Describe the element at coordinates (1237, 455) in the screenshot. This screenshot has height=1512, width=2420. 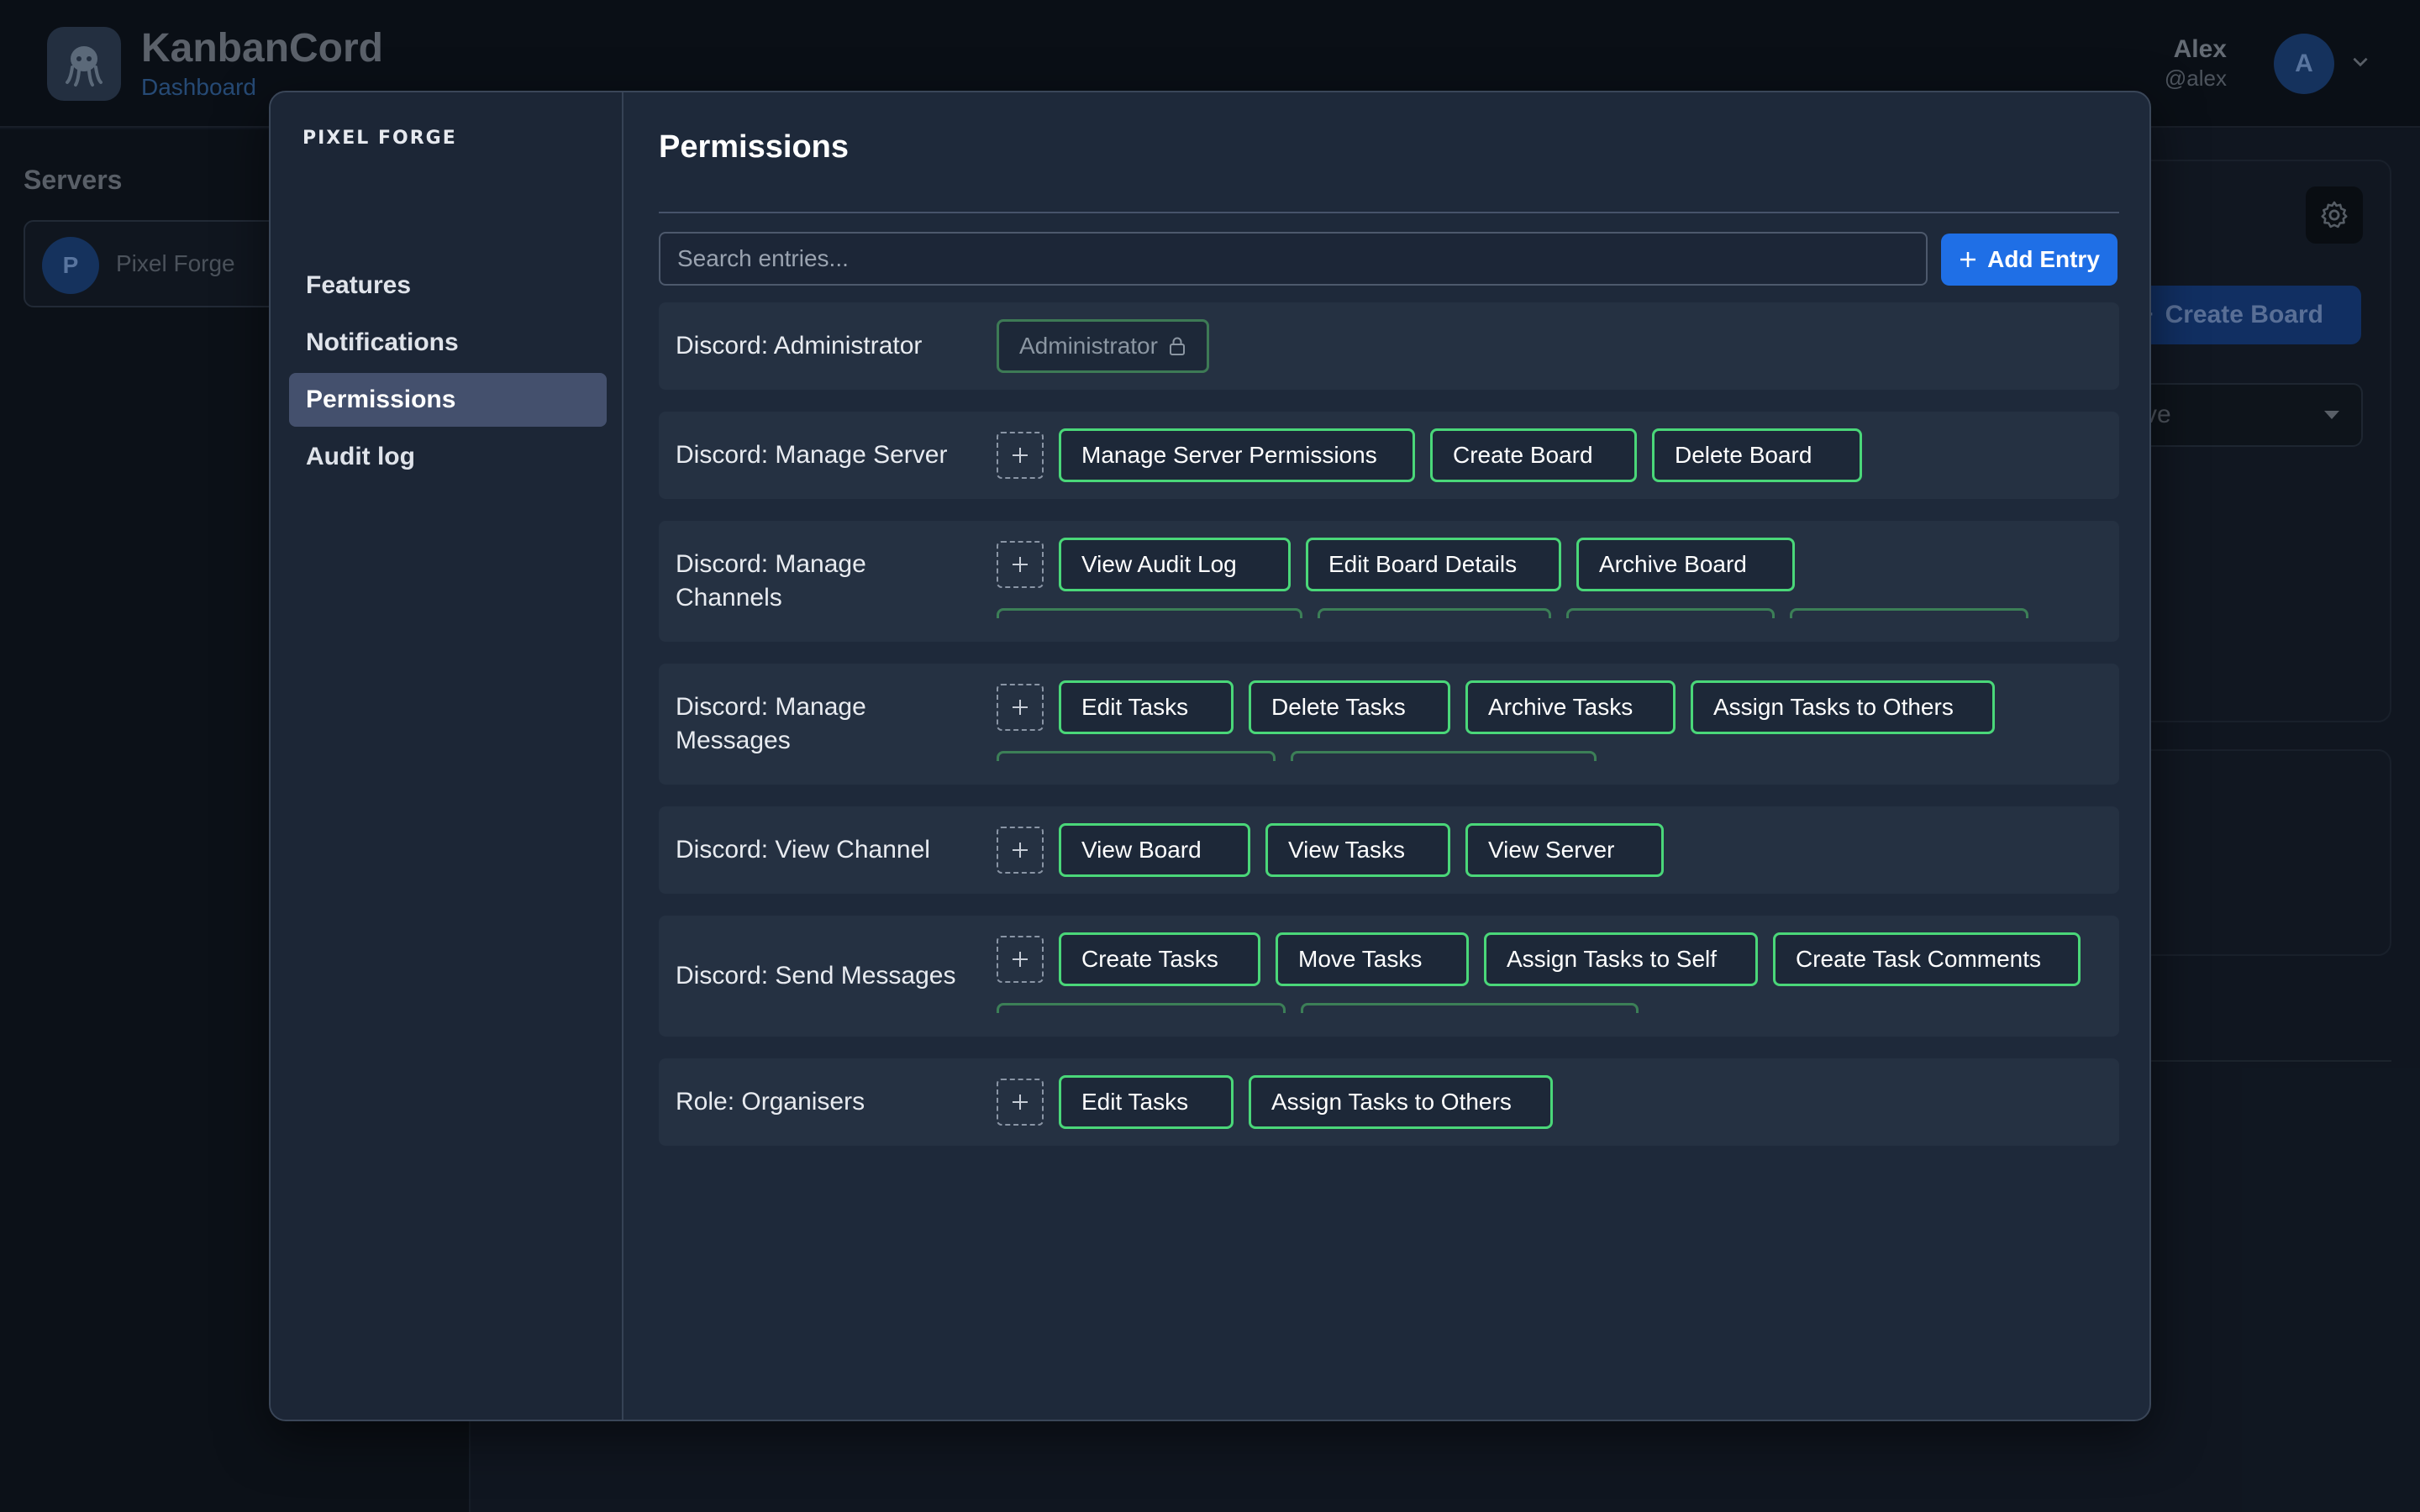
I see `permission-chip: Manage Server Permissions` at that location.